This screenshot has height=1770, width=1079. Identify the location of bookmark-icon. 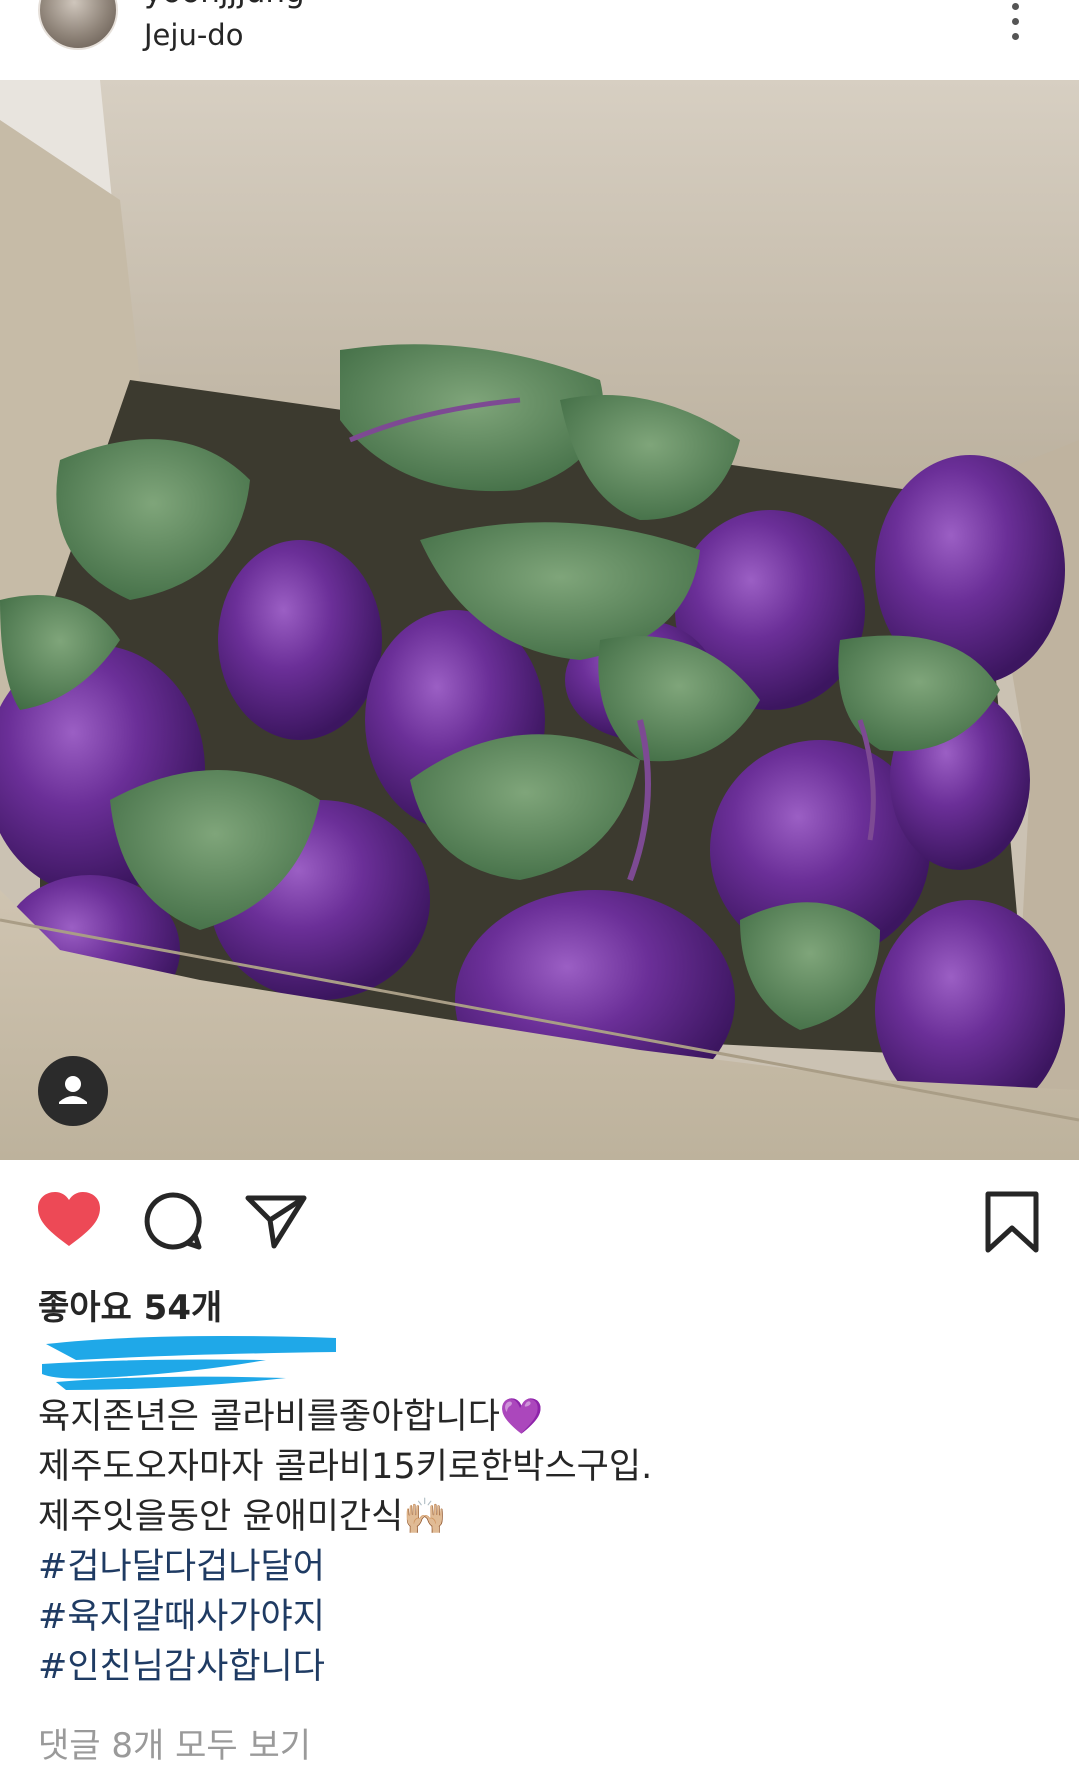
(1012, 1224).